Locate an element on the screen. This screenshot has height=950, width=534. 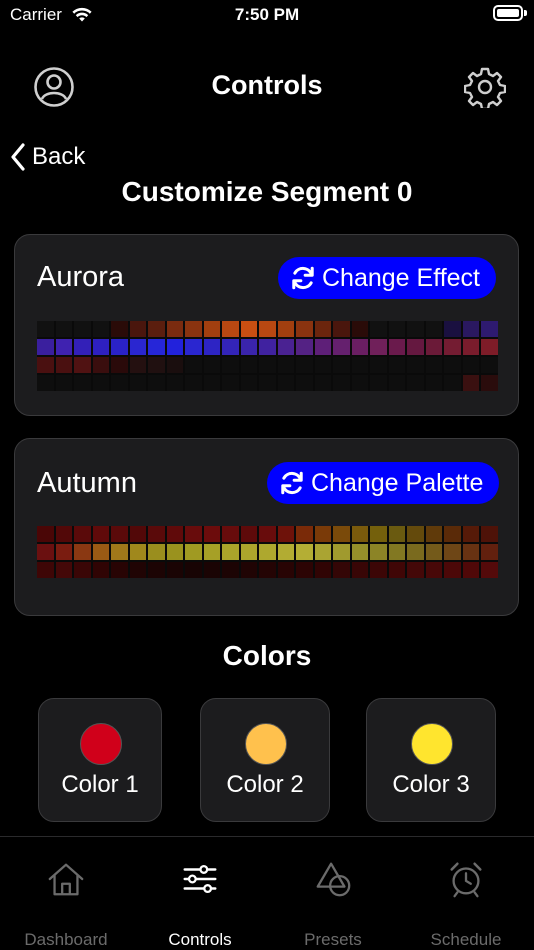
tab-presets: Presets is located at coordinates (333, 904).